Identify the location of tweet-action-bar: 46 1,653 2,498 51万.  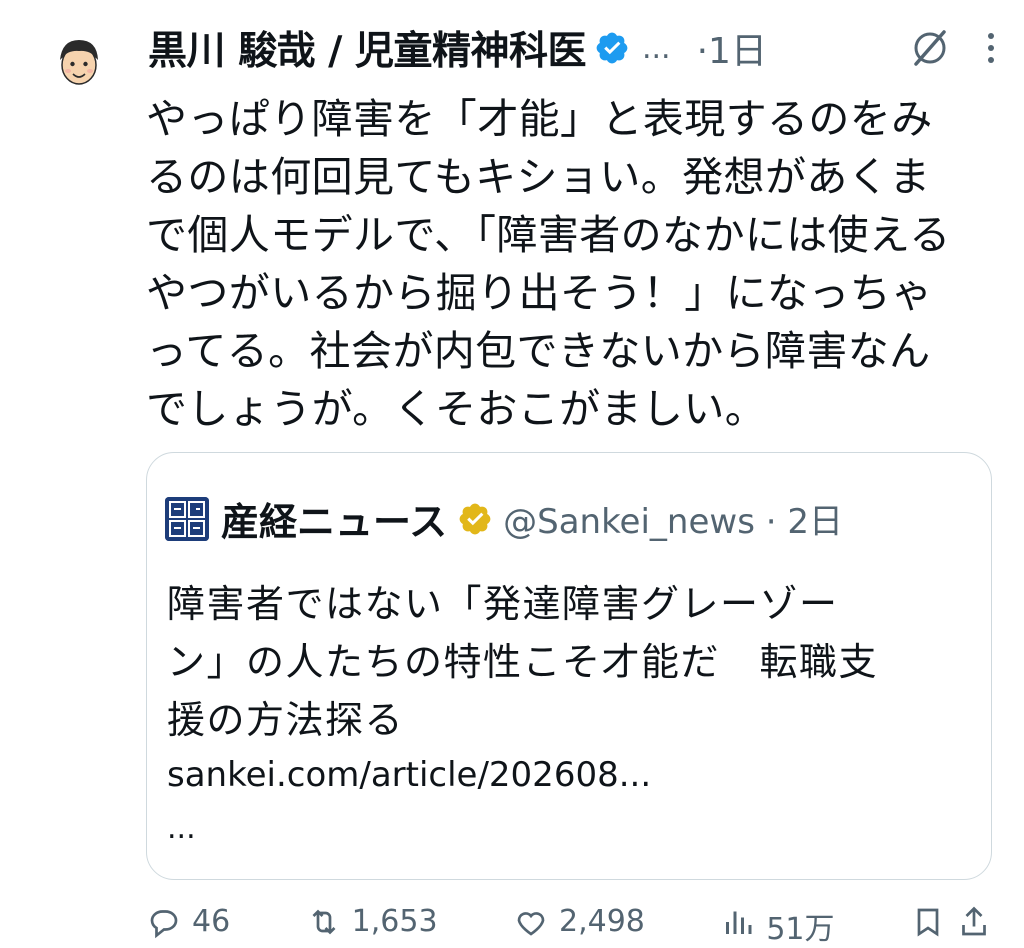
(569, 925).